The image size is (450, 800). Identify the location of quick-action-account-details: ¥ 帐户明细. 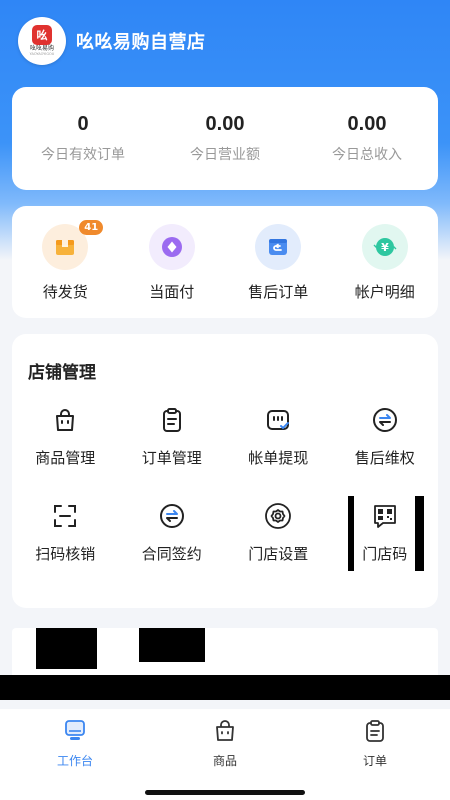
(385, 263).